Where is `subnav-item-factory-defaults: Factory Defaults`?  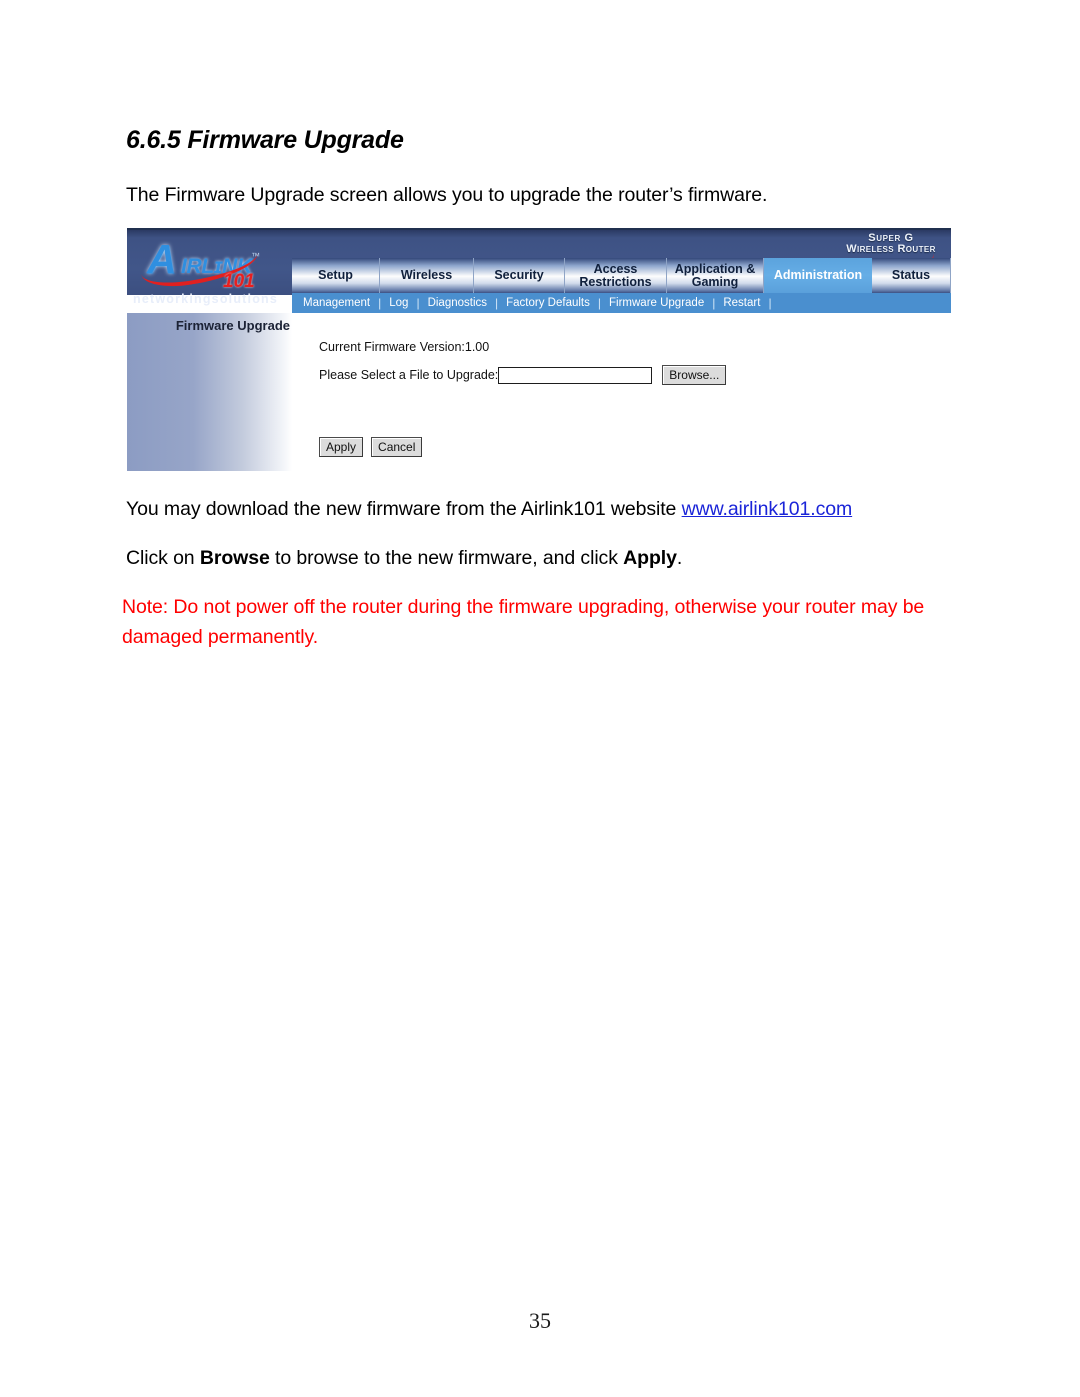 subnav-item-factory-defaults: Factory Defaults is located at coordinates (548, 303).